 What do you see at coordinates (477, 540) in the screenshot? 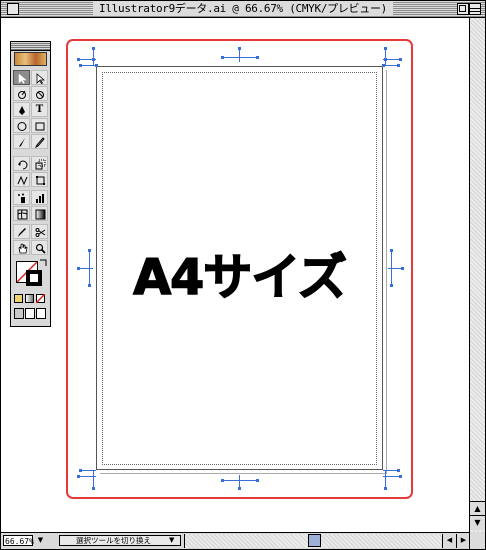
I see `resize-grow-box` at bounding box center [477, 540].